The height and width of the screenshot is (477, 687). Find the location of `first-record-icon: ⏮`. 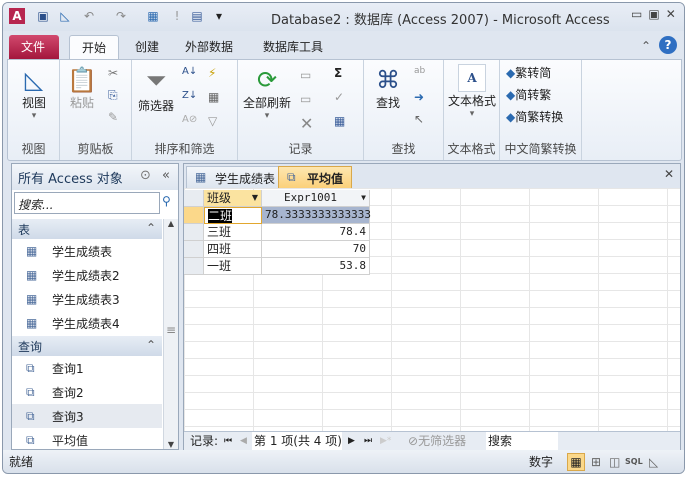

first-record-icon: ⏮ is located at coordinates (228, 441).